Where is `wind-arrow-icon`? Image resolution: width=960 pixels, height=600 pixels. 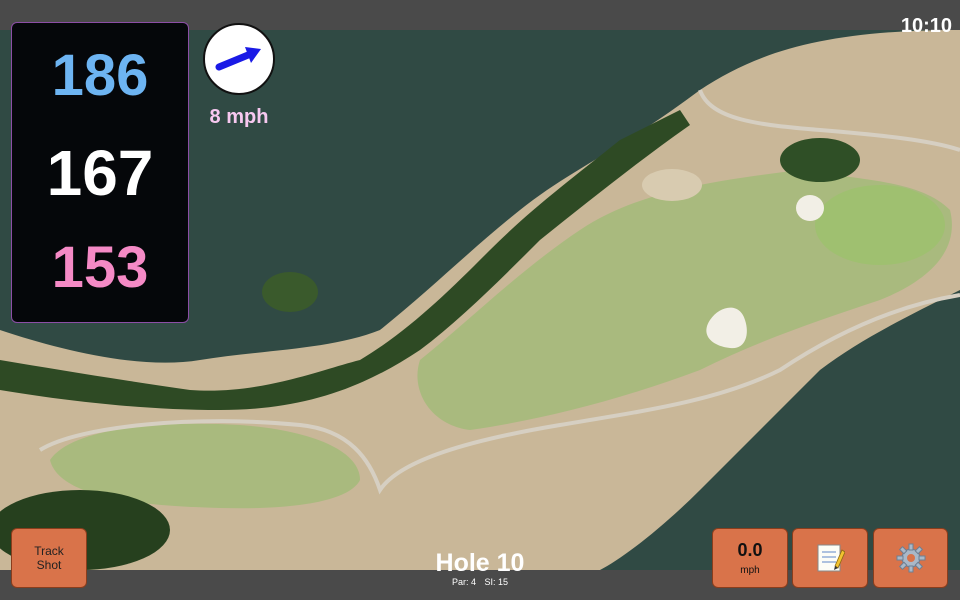
wind-arrow-icon is located at coordinates (238, 59).